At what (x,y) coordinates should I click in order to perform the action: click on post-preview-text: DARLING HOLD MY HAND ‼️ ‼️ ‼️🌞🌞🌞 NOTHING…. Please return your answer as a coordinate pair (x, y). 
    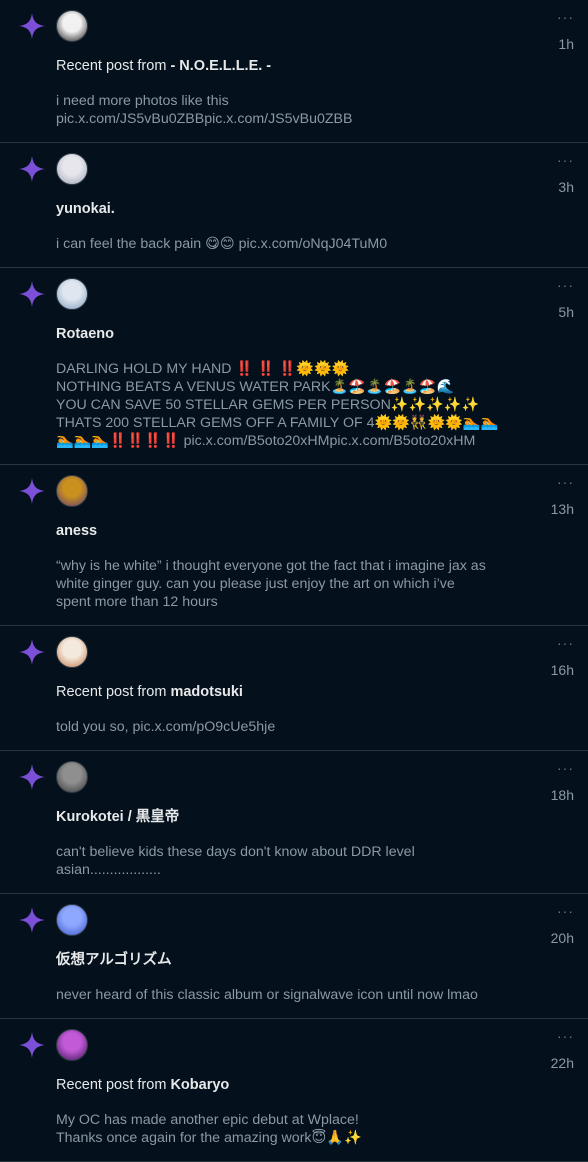
    Looking at the image, I should click on (315, 405).